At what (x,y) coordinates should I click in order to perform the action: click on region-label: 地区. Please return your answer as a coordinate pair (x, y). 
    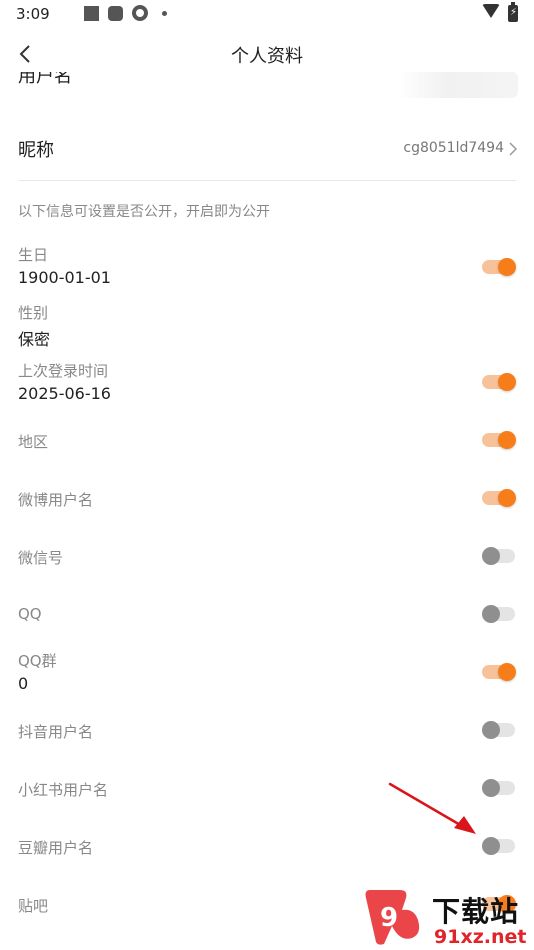
    Looking at the image, I should click on (33, 442).